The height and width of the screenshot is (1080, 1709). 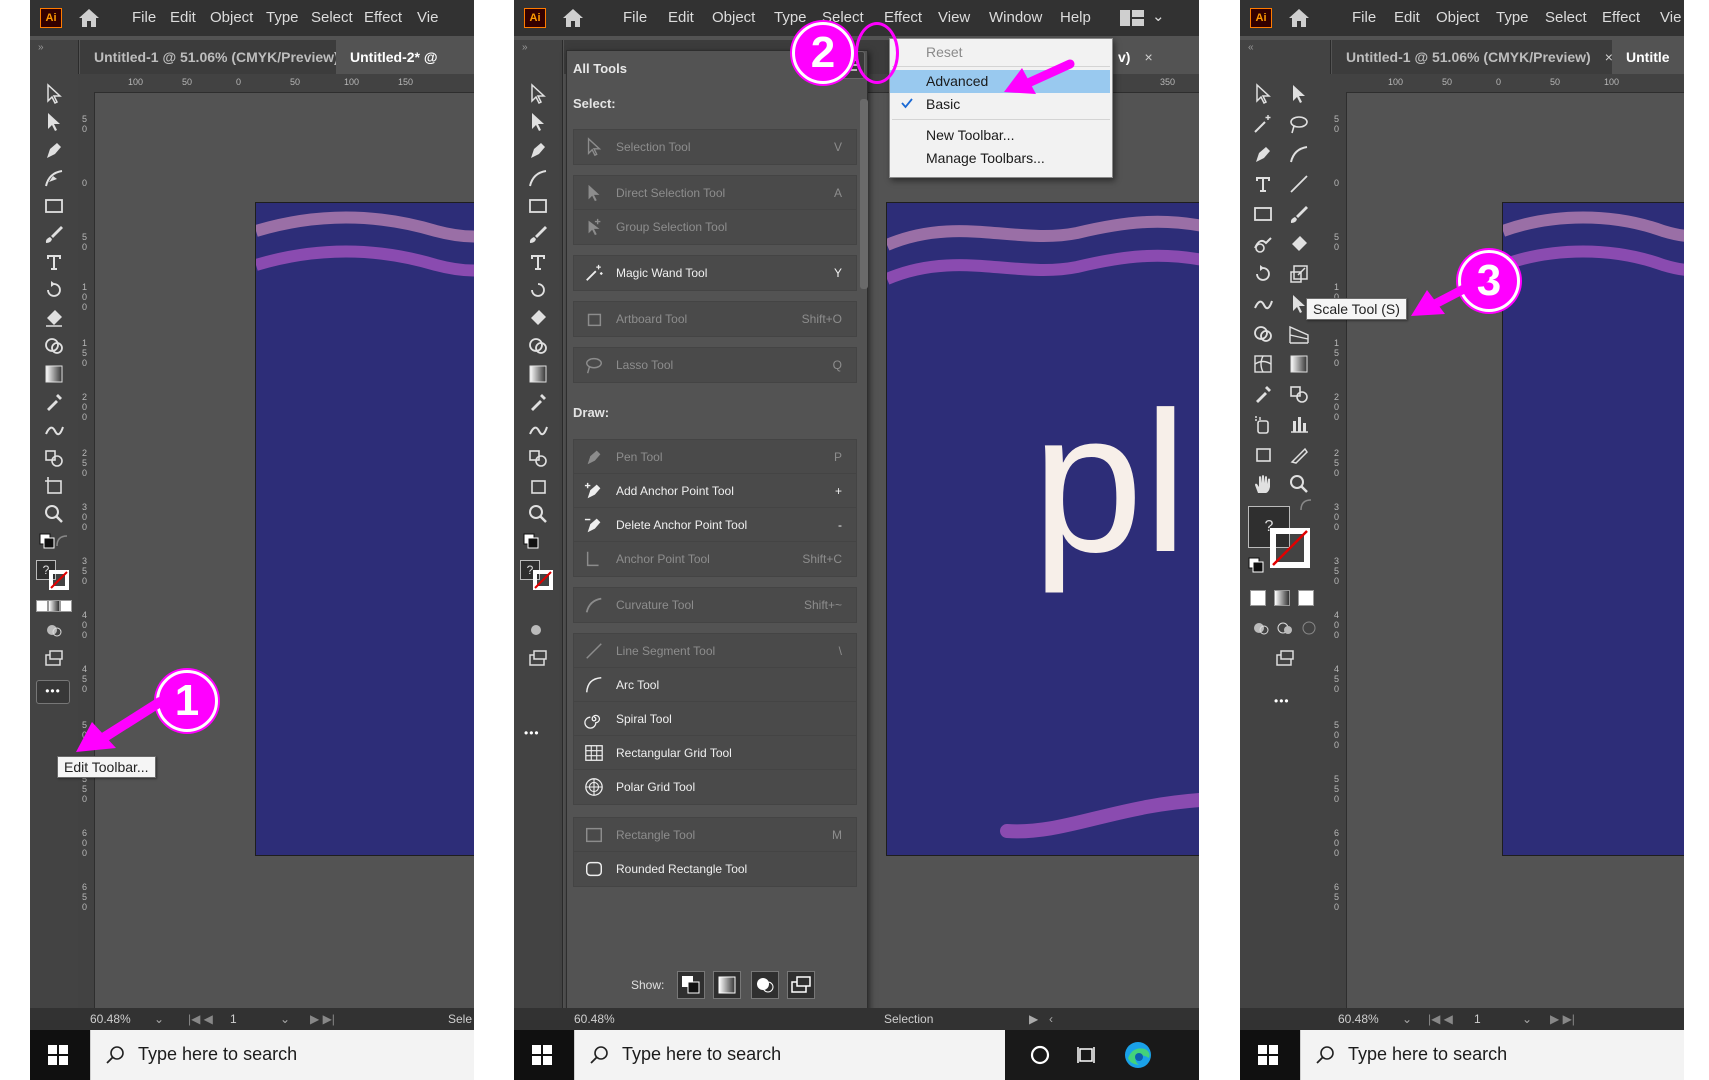 I want to click on swap-fill-stroke-icon, so click(x=1307, y=506).